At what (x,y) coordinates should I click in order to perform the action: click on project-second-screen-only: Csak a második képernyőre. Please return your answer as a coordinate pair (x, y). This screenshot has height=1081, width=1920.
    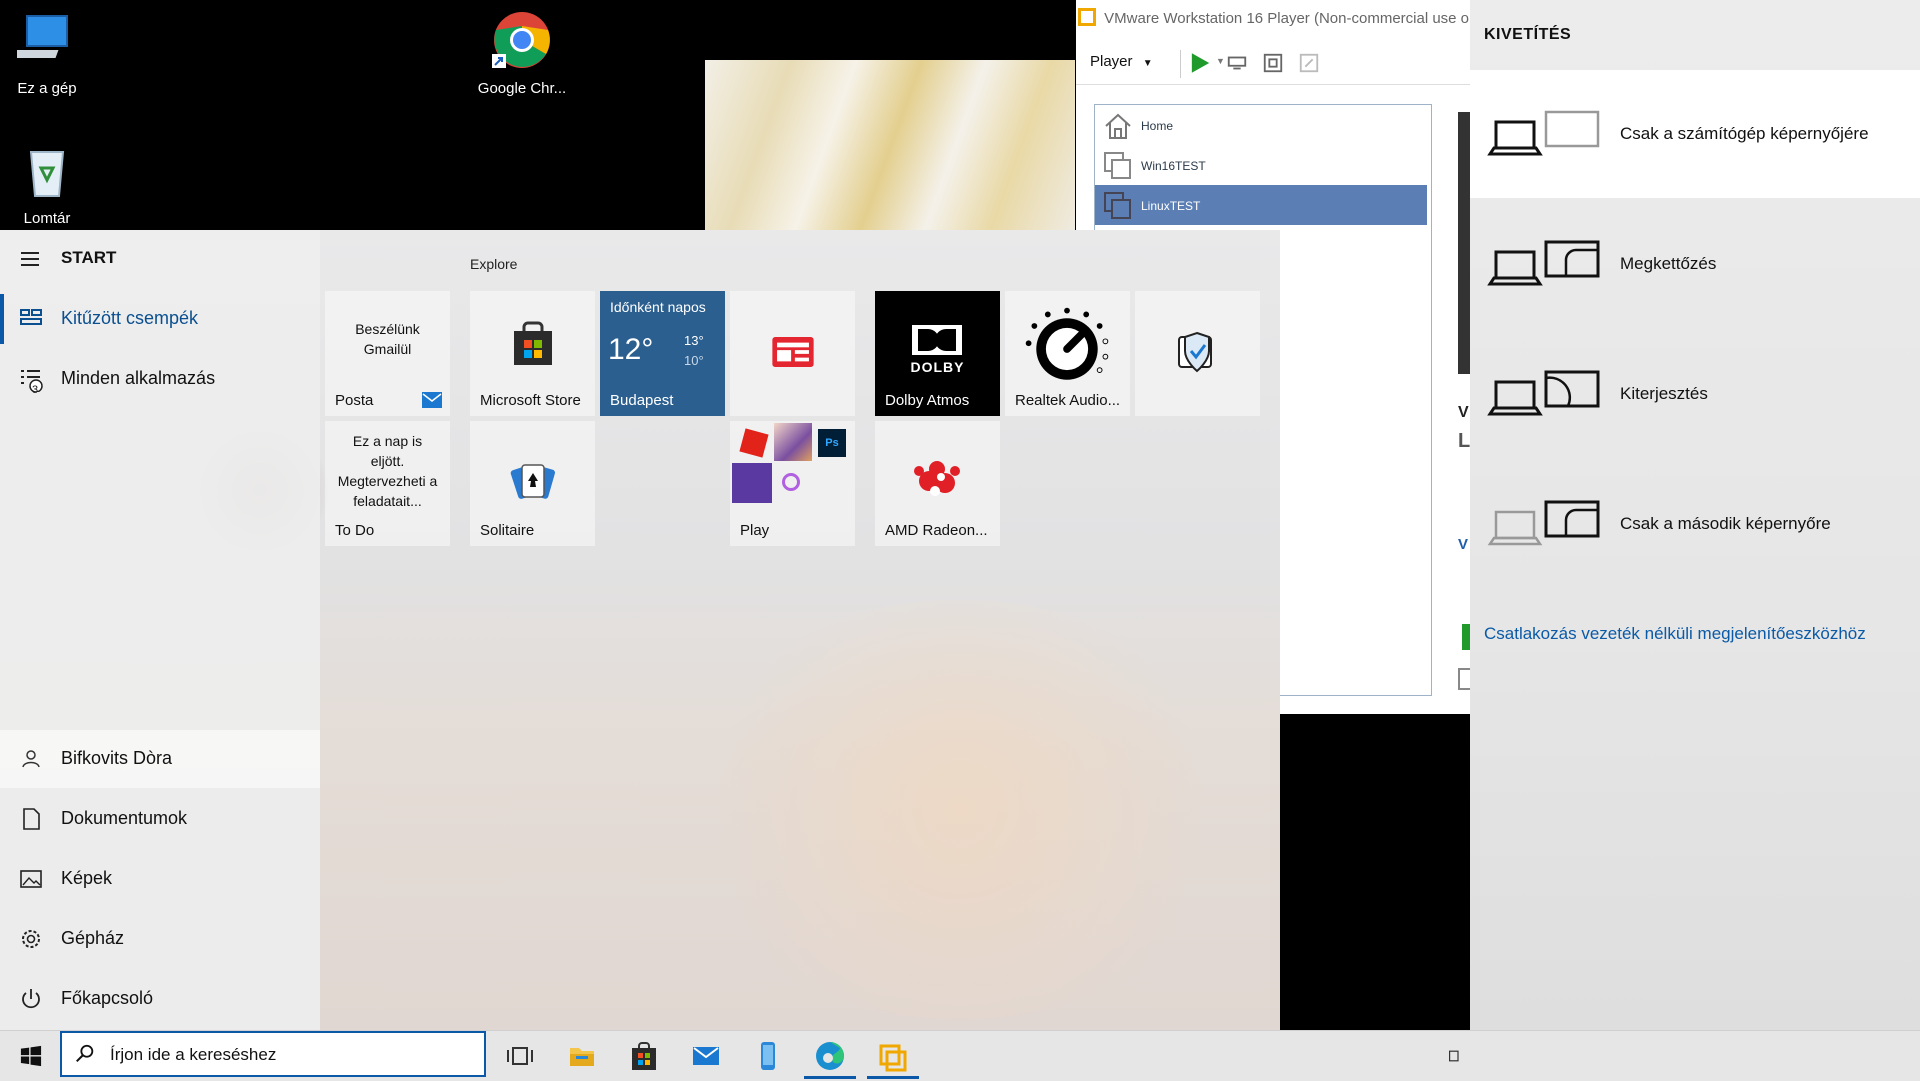
    Looking at the image, I should click on (1695, 524).